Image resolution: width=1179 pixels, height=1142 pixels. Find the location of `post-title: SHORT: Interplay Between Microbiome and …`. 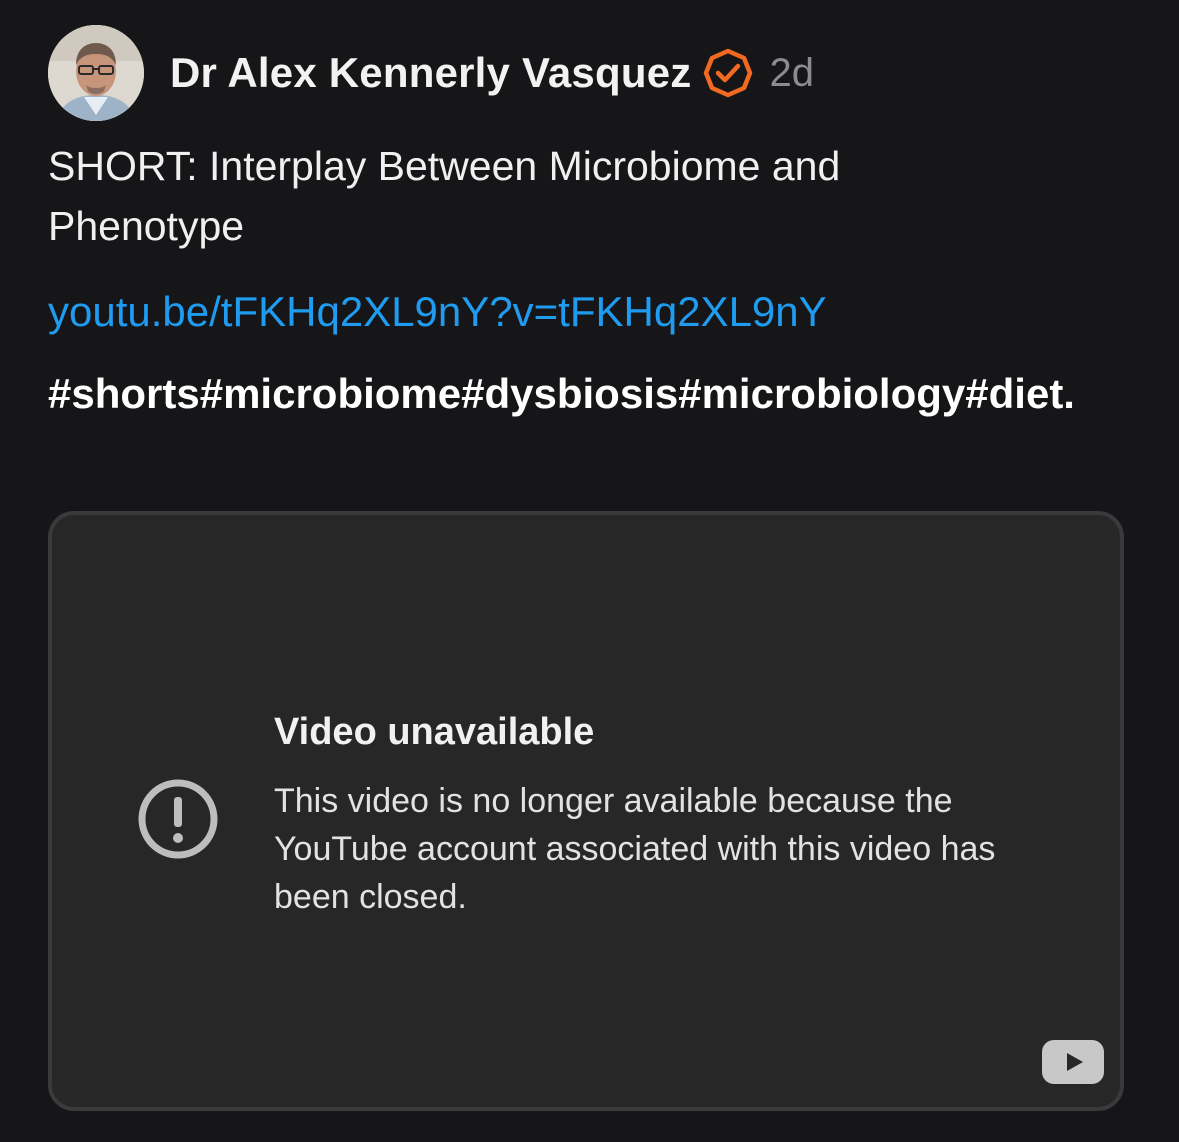

post-title: SHORT: Interplay Between Microbiome and … is located at coordinates (444, 196).